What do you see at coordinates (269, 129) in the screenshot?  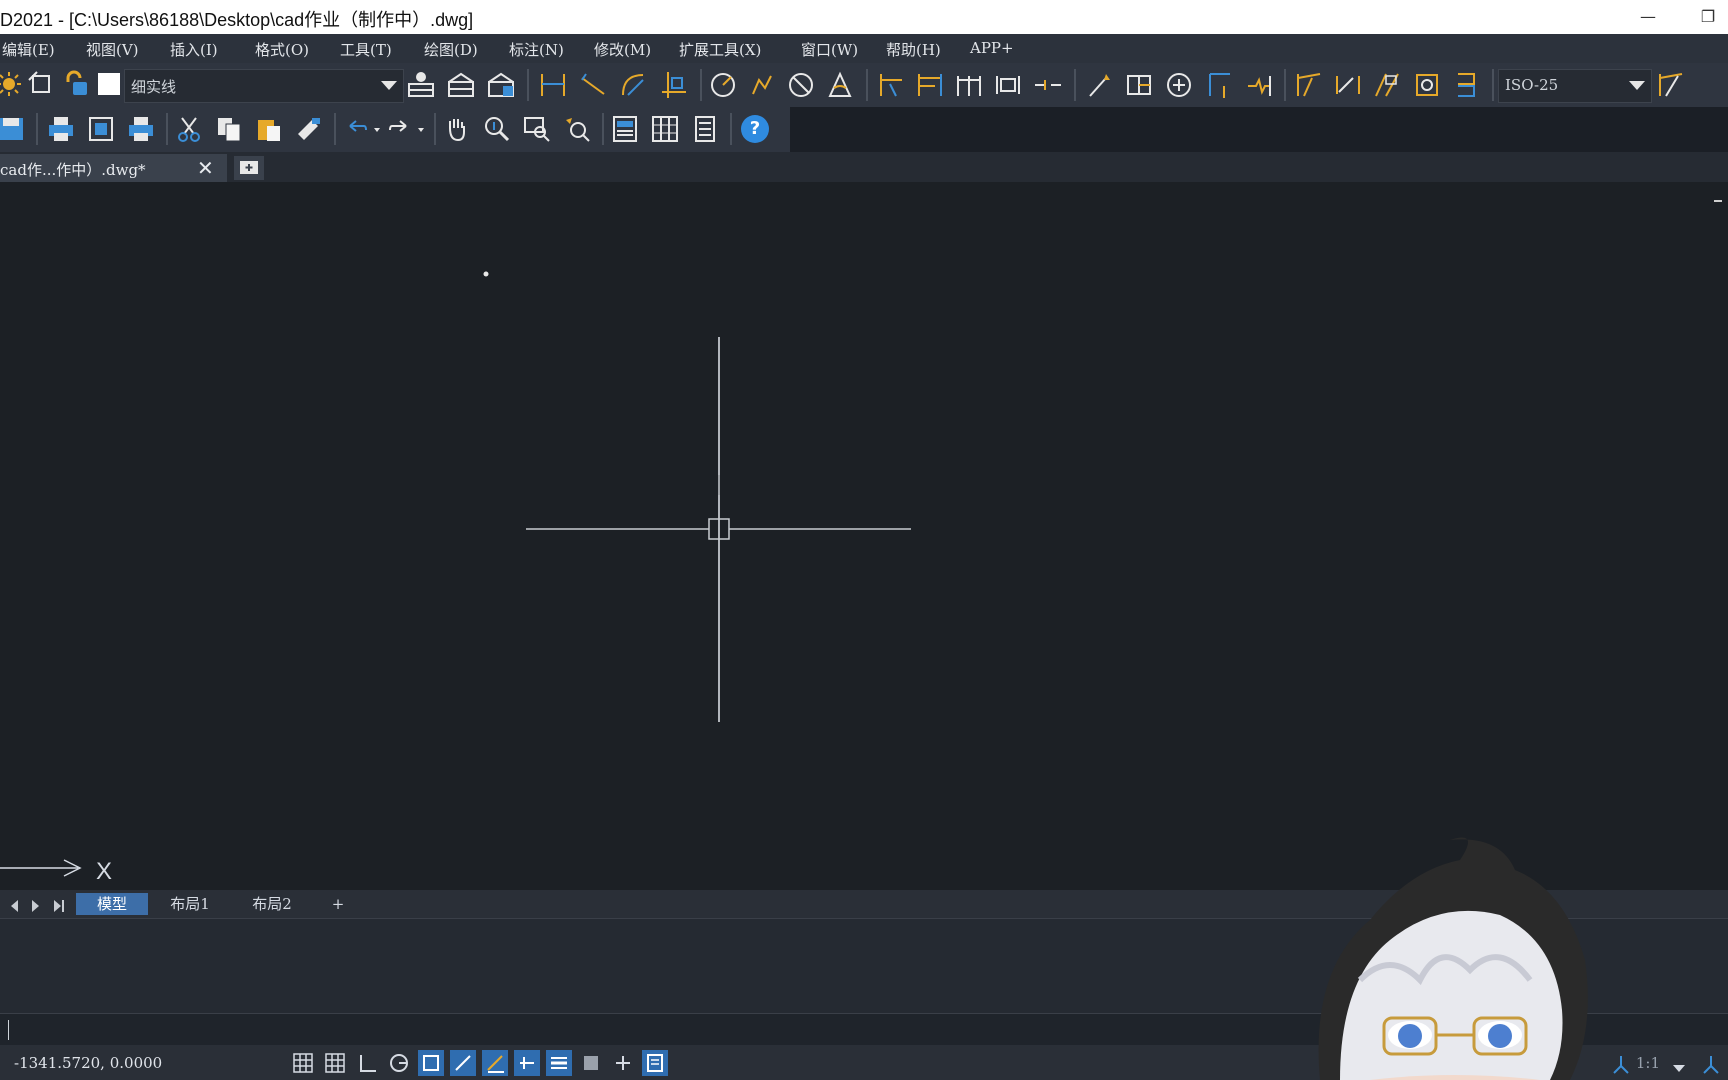 I see `paste-icon` at bounding box center [269, 129].